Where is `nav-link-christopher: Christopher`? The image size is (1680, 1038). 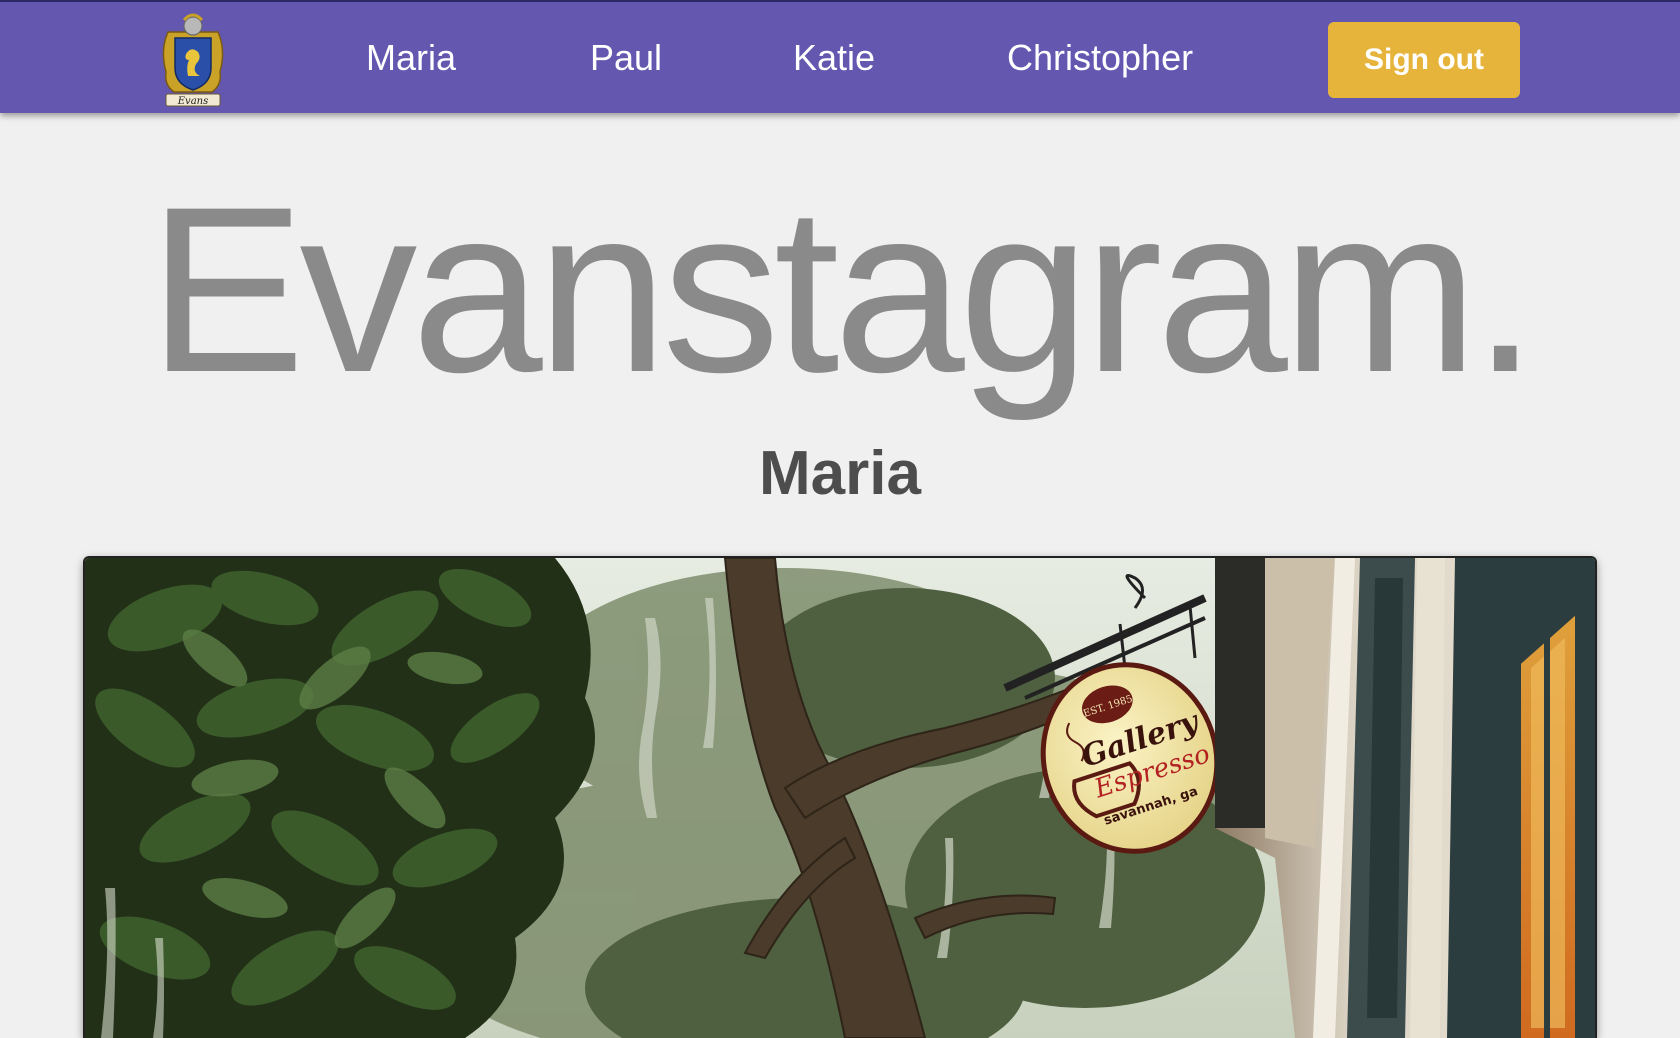
nav-link-christopher: Christopher is located at coordinates (1100, 58).